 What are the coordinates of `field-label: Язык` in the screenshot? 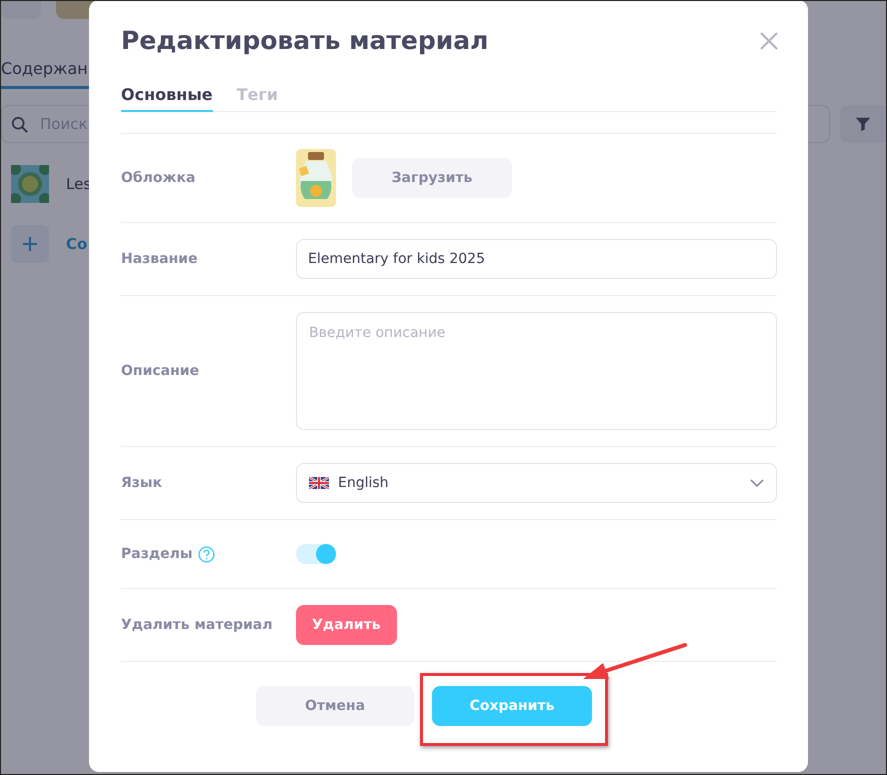 It's located at (141, 483).